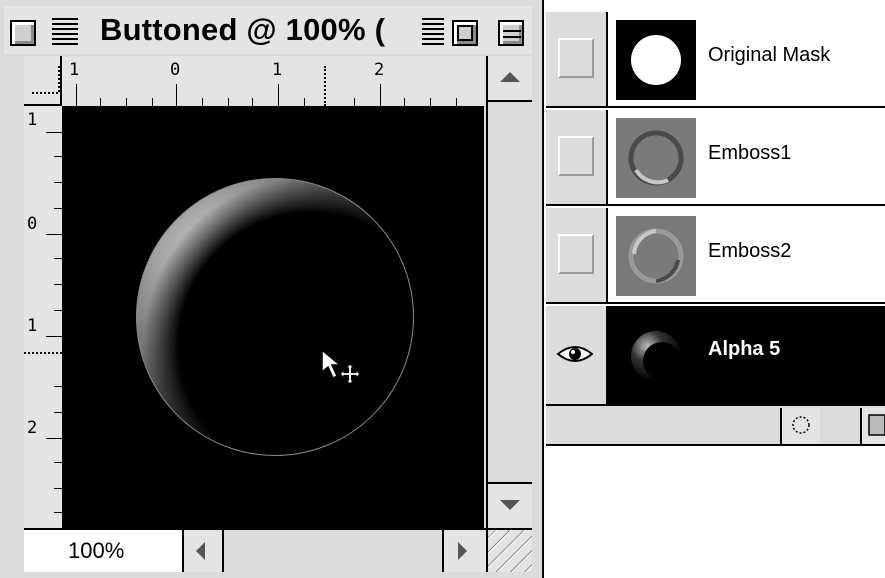 This screenshot has width=885, height=578. I want to click on channel-row-emboss2: Emboss2, so click(715, 256).